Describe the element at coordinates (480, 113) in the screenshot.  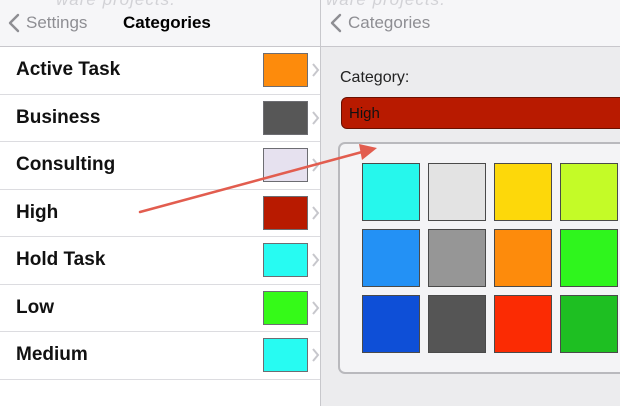
I see `category-name-field: High` at that location.